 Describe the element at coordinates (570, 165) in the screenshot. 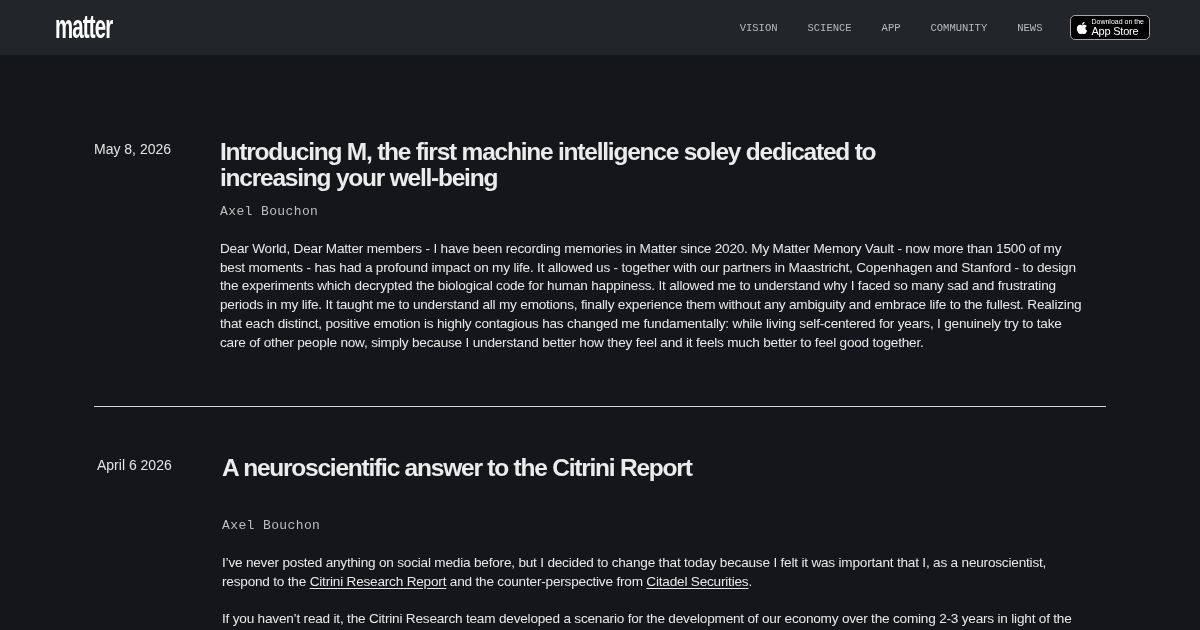

I see `article-title: Introducing M, the first machine intelligence soley dedicated to increasing your well-being` at that location.